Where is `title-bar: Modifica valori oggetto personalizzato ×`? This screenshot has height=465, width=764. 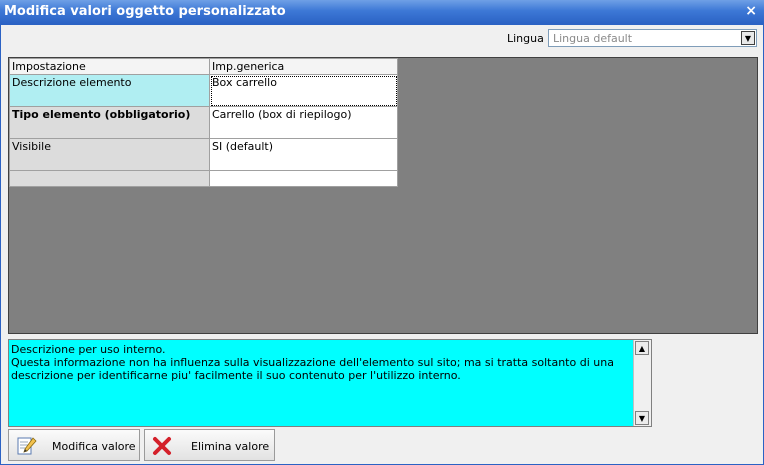 title-bar: Modifica valori oggetto personalizzato × is located at coordinates (382, 12).